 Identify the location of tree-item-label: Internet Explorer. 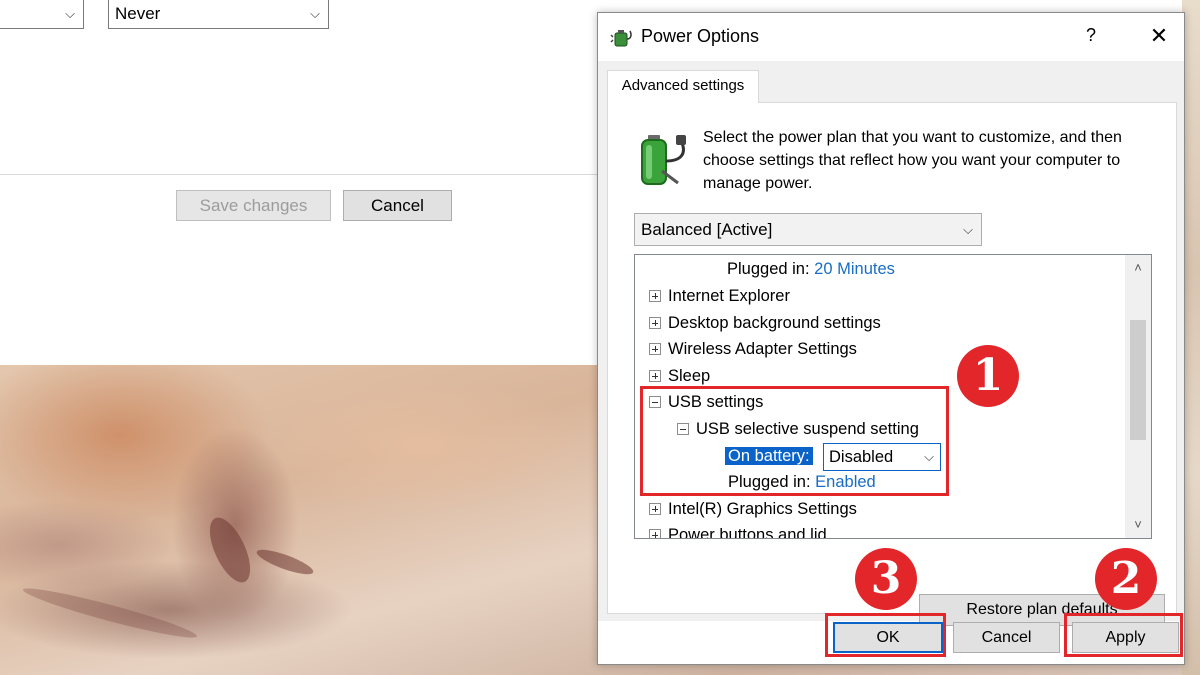
(729, 296).